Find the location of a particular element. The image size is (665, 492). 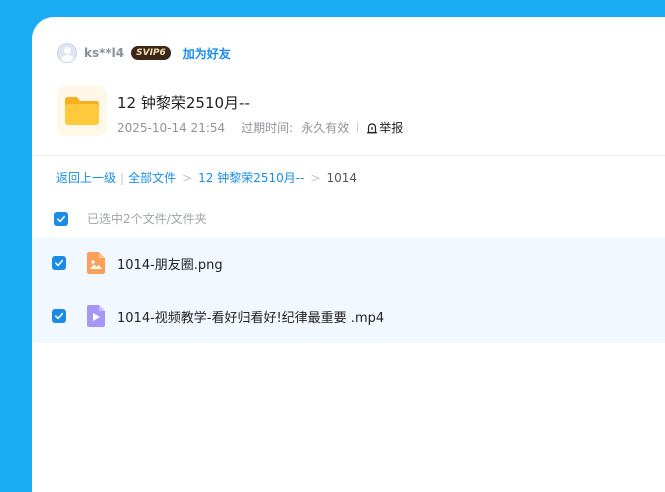

breadcrumb-folder: 12 钟黎荣2510月-- is located at coordinates (251, 177).